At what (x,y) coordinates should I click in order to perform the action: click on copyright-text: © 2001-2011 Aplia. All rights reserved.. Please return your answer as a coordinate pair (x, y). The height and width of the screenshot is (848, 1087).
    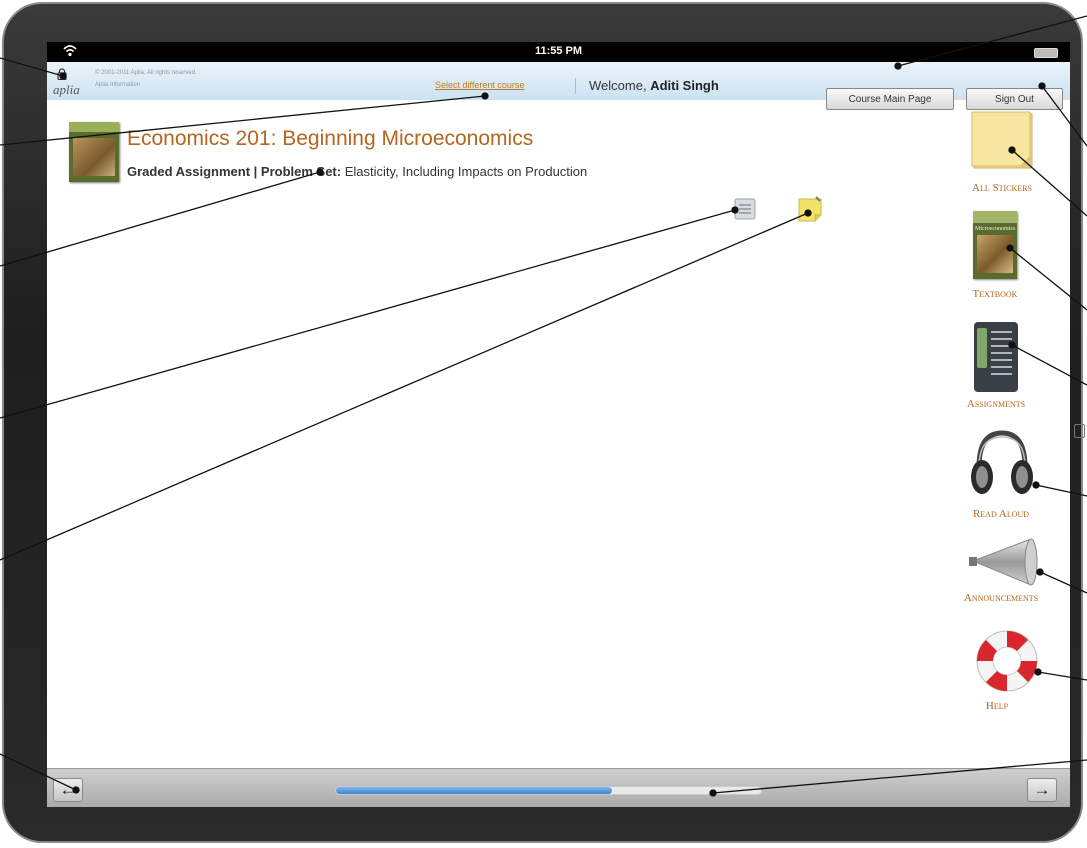
    Looking at the image, I should click on (146, 73).